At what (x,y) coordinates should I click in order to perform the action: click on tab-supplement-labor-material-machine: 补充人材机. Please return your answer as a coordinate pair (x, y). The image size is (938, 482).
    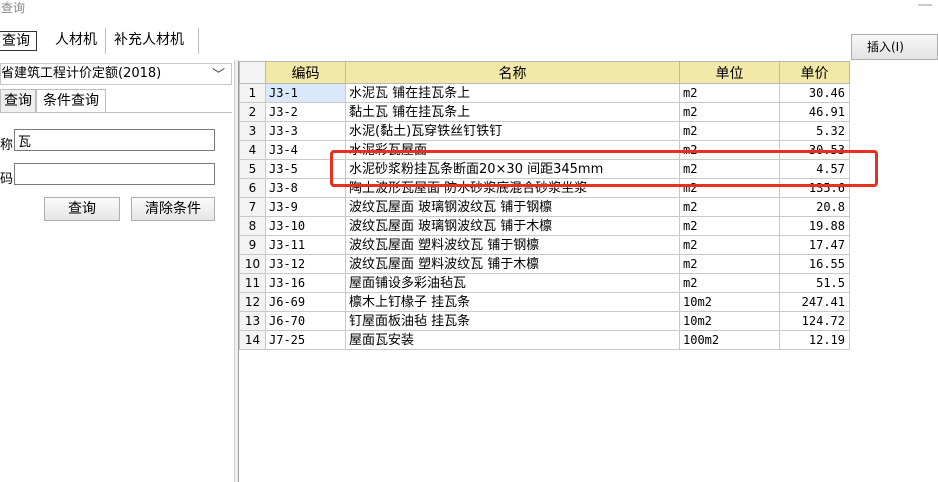
    Looking at the image, I should click on (152, 41).